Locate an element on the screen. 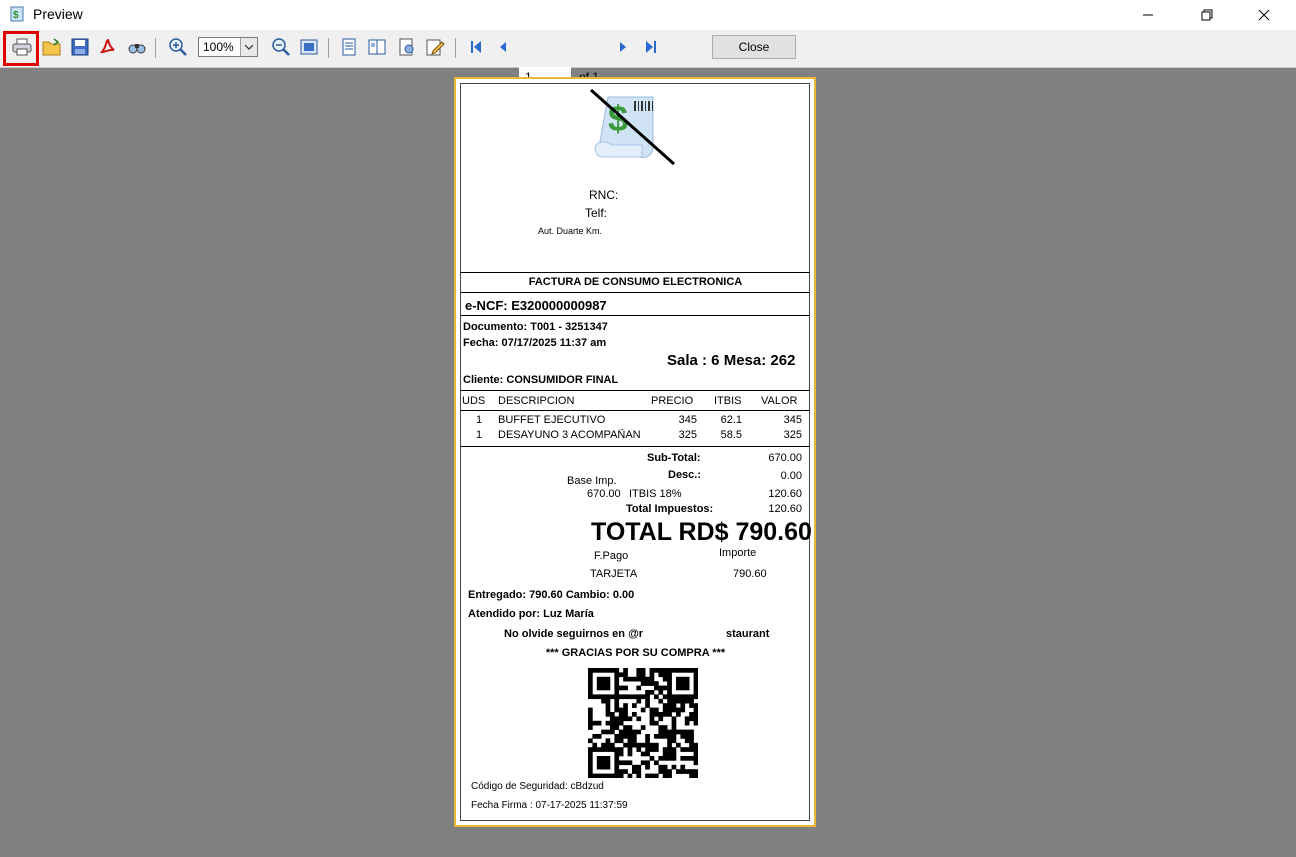 This screenshot has width=1296, height=857. zoom-in-icon is located at coordinates (178, 47).